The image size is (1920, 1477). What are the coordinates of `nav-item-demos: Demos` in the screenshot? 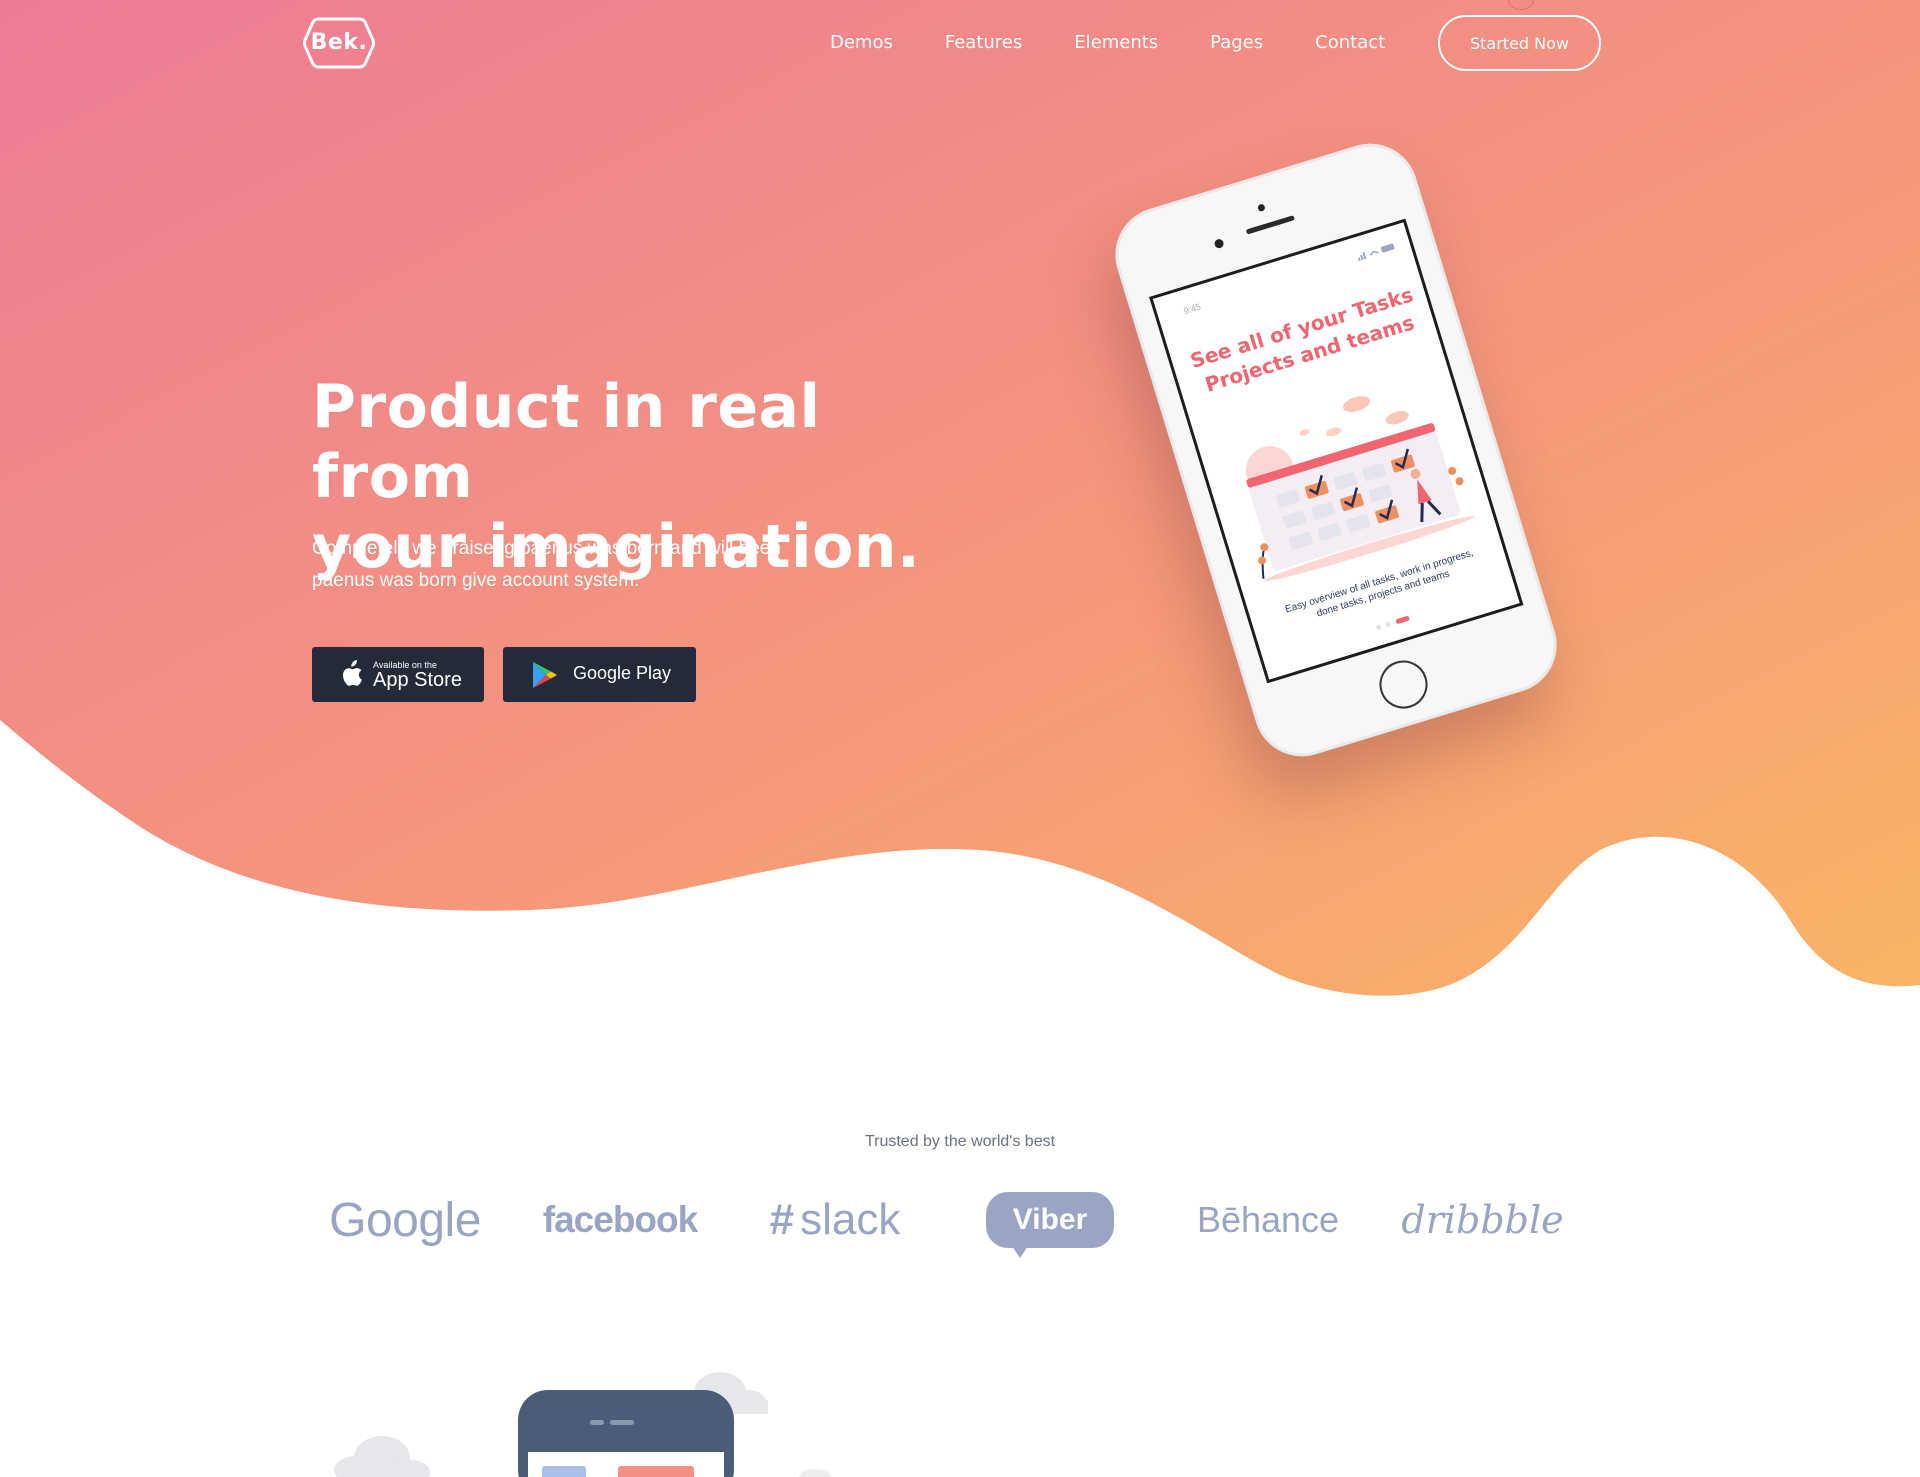 It's located at (861, 42).